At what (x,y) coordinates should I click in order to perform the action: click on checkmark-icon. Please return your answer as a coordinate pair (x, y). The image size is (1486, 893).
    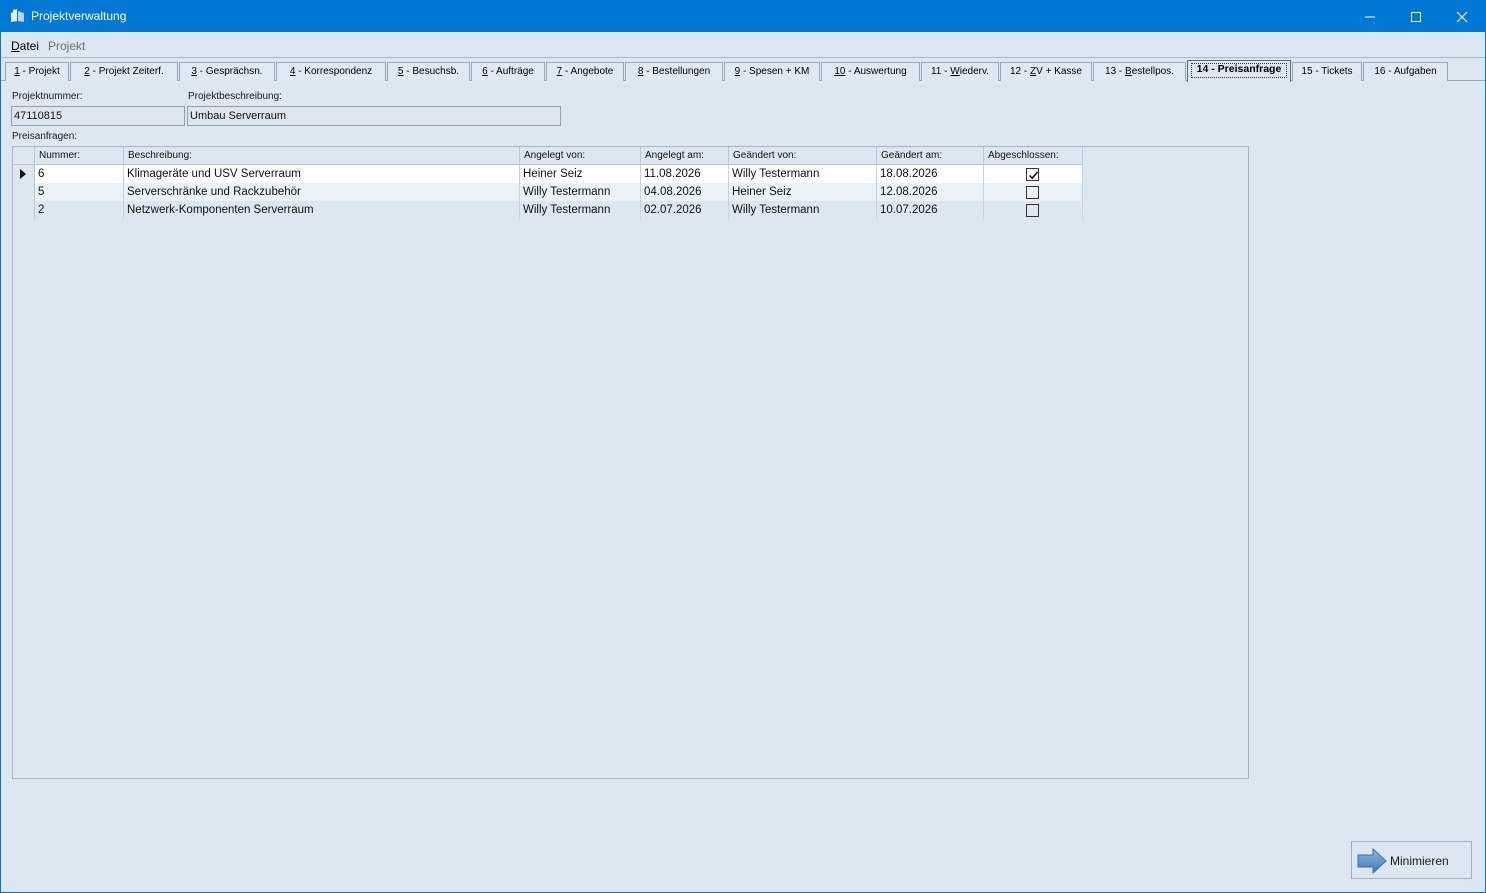
    Looking at the image, I should click on (1033, 175).